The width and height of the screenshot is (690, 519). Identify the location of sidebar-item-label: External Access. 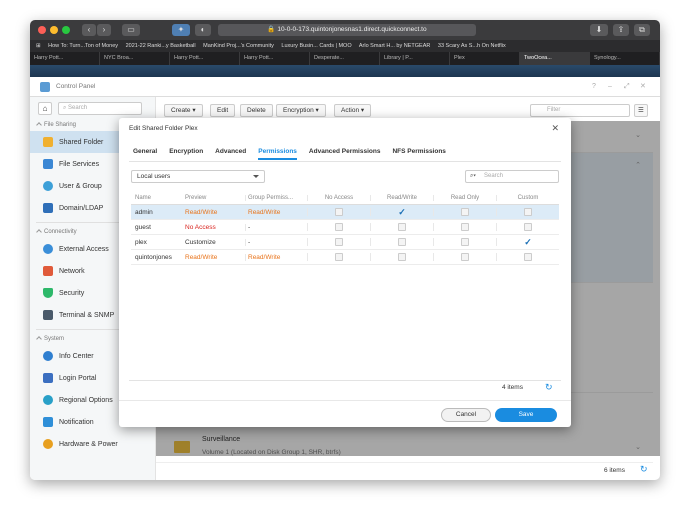
(84, 249).